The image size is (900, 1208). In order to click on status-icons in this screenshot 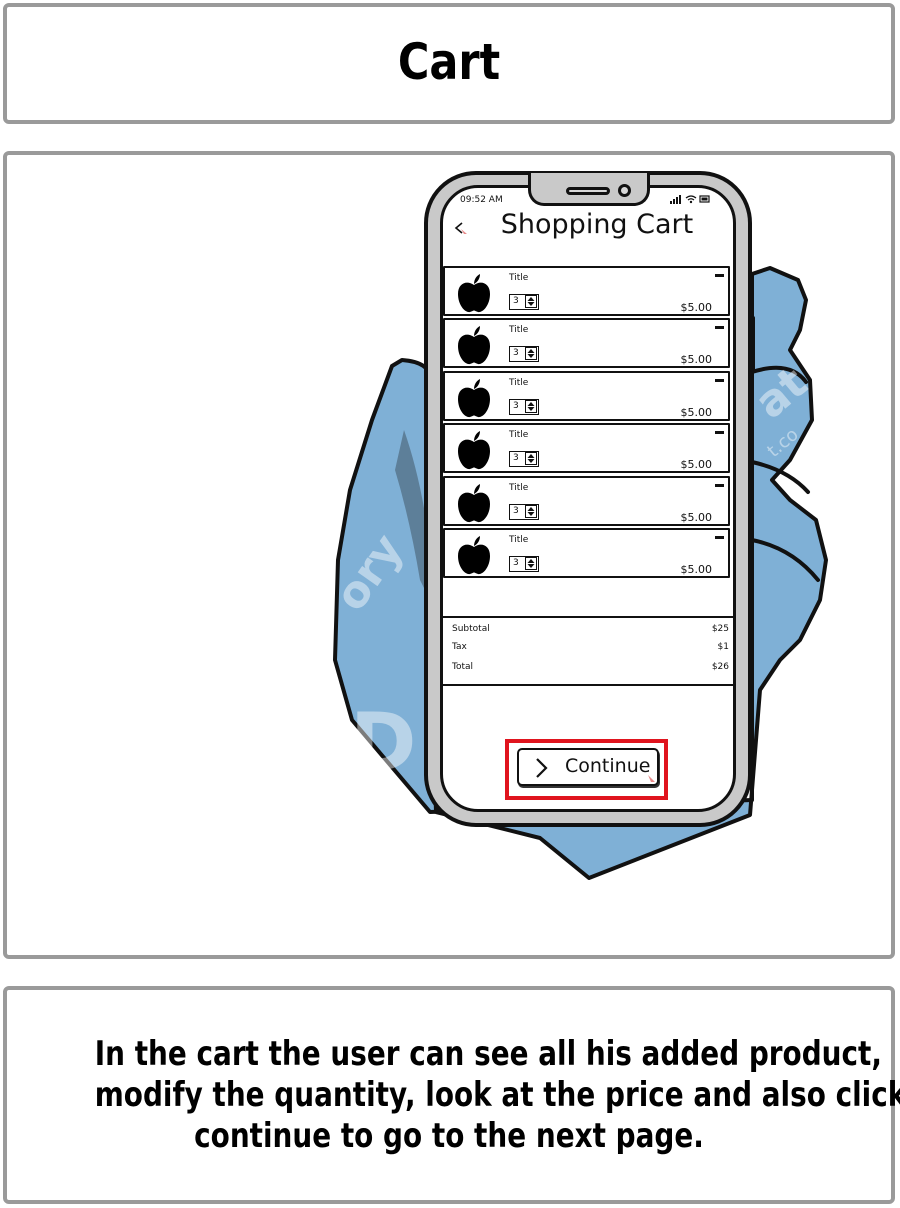, I will do `click(690, 200)`.